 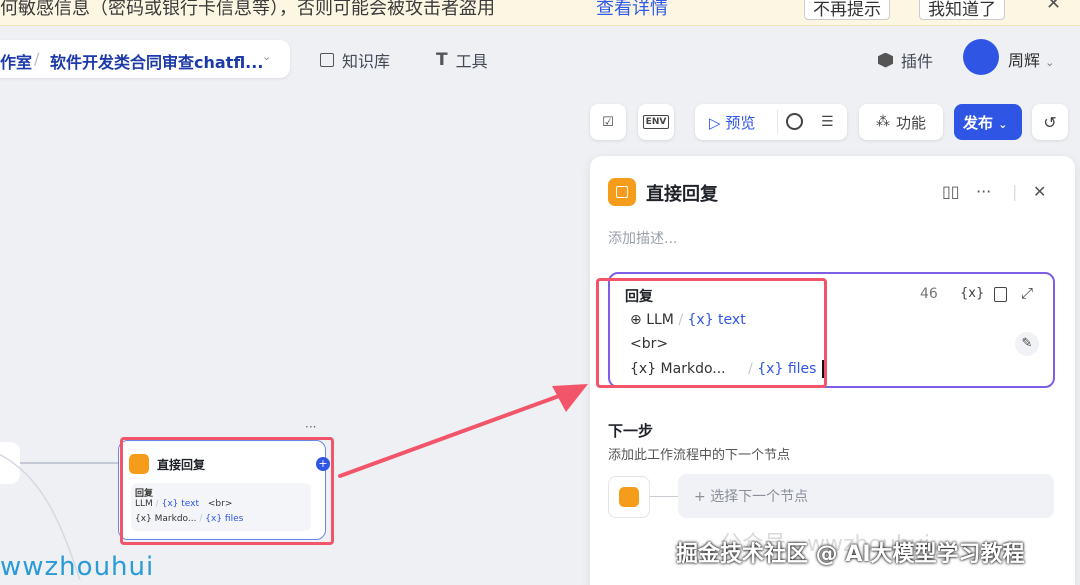 What do you see at coordinates (850, 554) in the screenshot?
I see `watermark-right: 掘金技术社区 @ AI大模型学习教程` at bounding box center [850, 554].